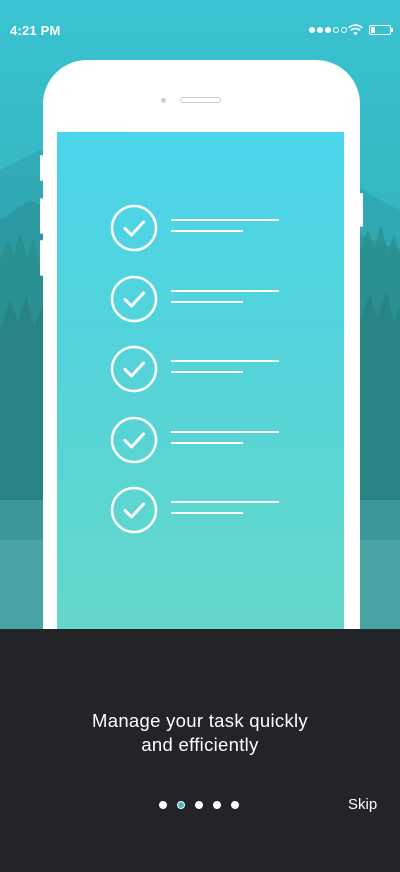  Describe the element at coordinates (200, 733) in the screenshot. I see `onboarding-headline: Manage your task quickly and efficiently` at that location.